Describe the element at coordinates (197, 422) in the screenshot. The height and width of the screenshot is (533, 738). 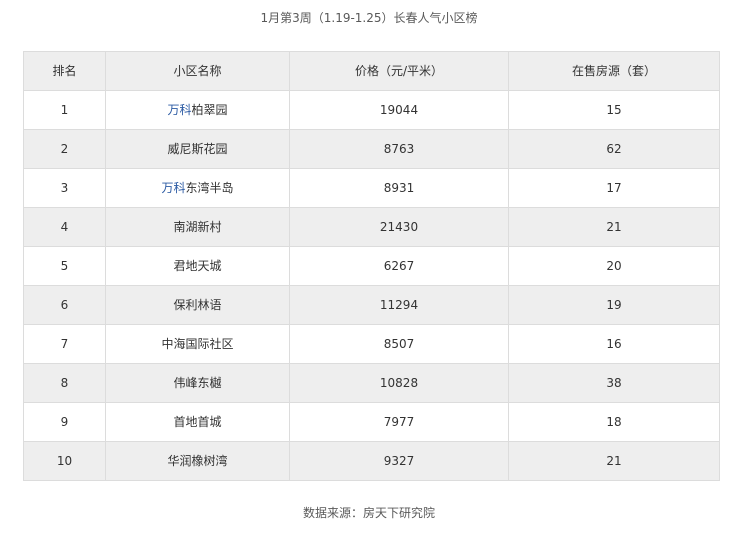
I see `cell-community-name: 首地首城` at that location.